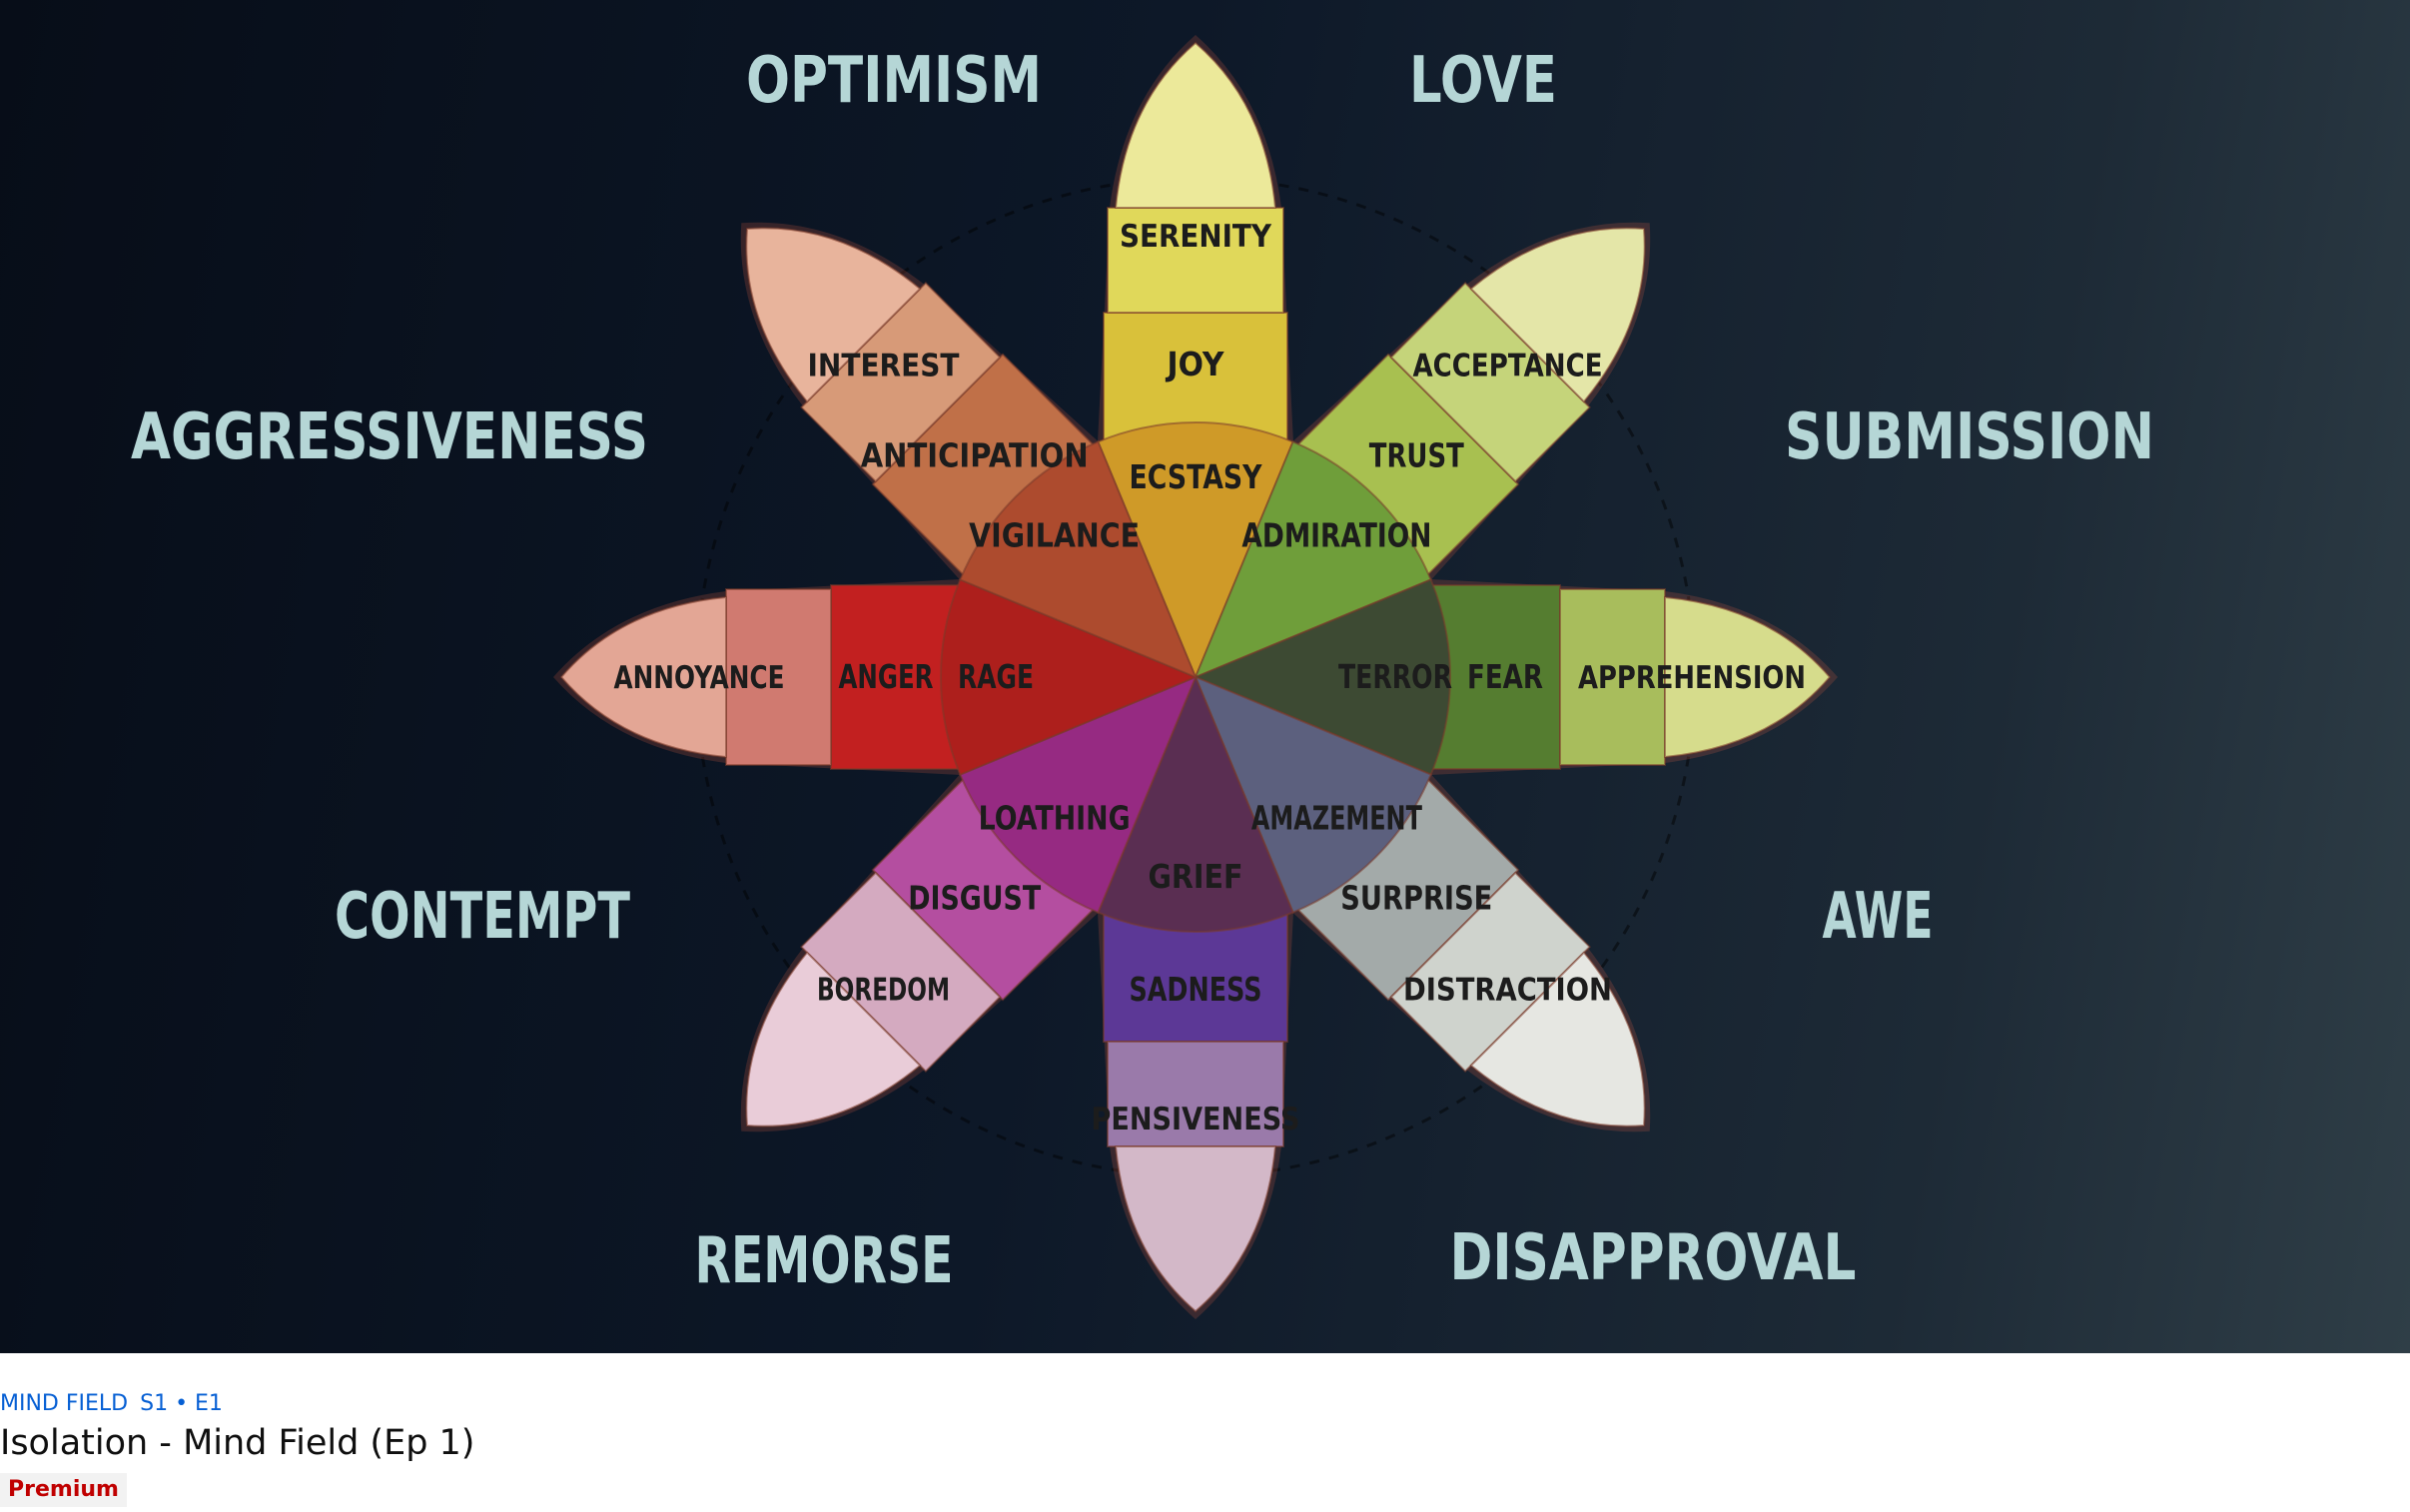 The height and width of the screenshot is (1512, 2410). What do you see at coordinates (1196, 989) in the screenshot?
I see `label-sadness: SADNESS` at bounding box center [1196, 989].